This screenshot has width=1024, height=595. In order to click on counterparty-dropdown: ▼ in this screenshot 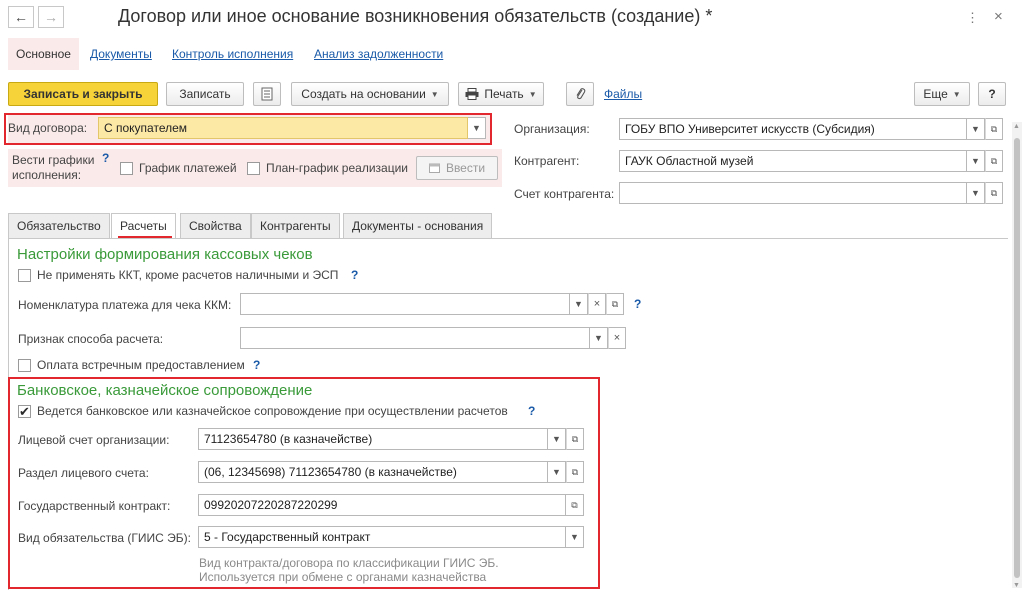, I will do `click(976, 161)`.